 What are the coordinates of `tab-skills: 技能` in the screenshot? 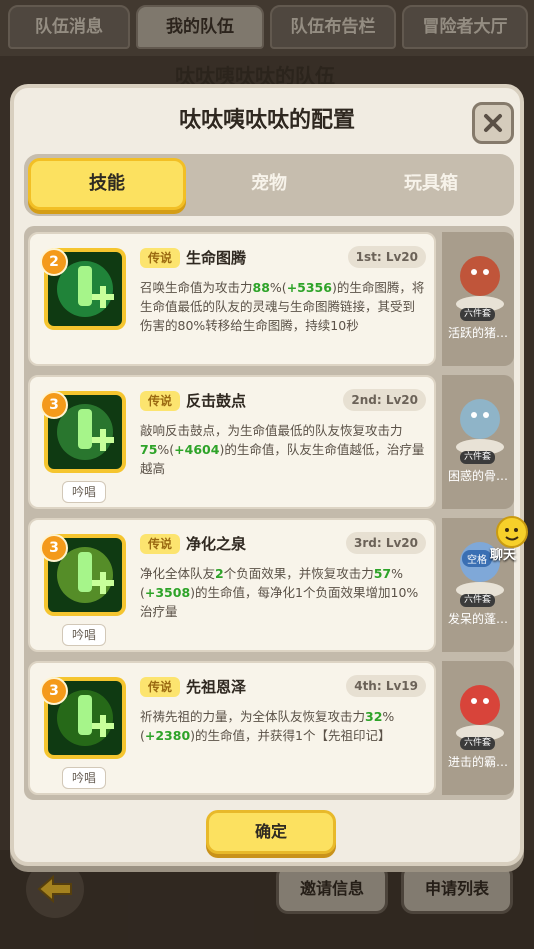 It's located at (107, 184).